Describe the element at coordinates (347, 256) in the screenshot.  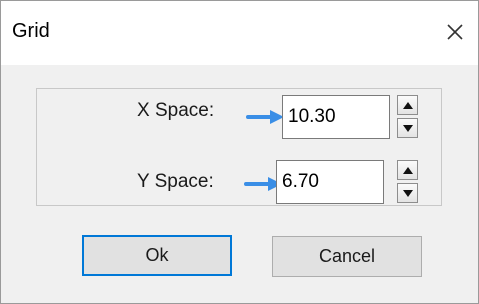
I see `cancel-button: Cancel` at that location.